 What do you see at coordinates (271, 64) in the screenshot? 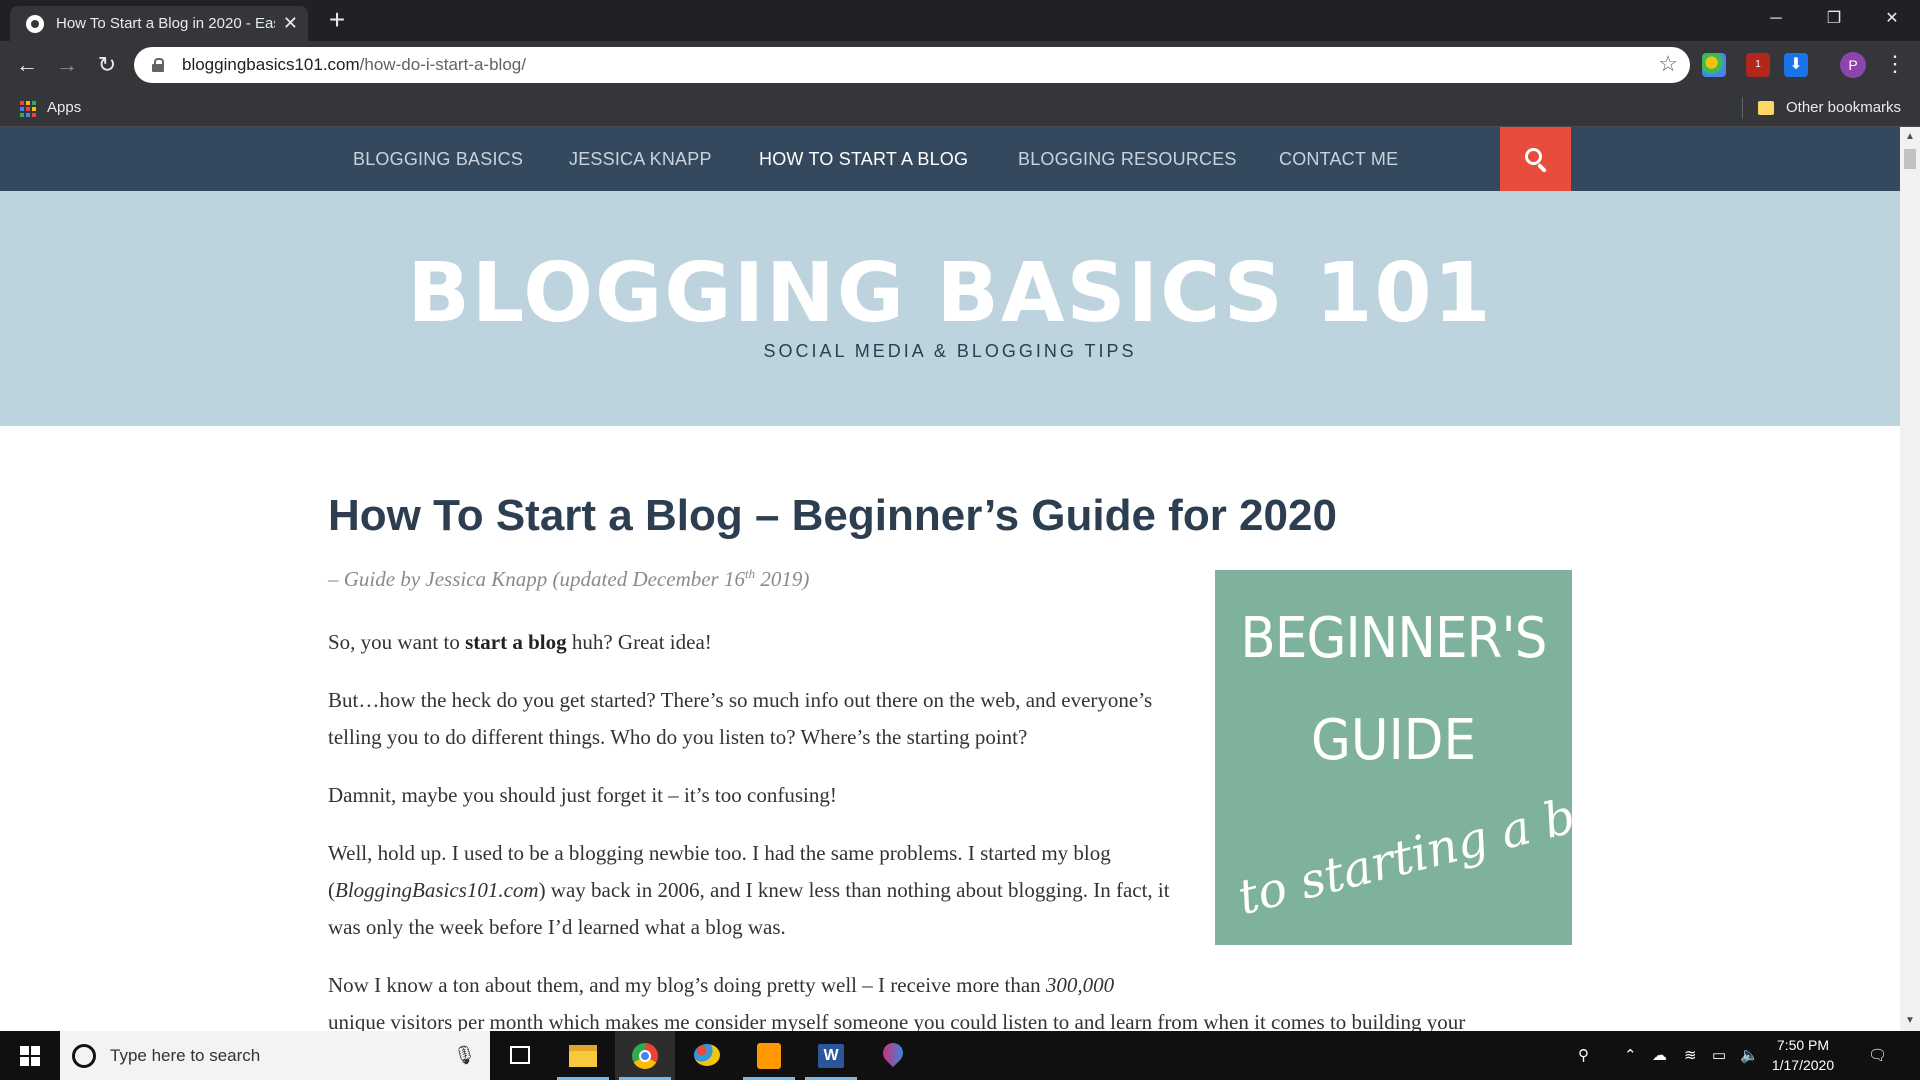
I see `url-domain: bloggingbasics101.com` at bounding box center [271, 64].